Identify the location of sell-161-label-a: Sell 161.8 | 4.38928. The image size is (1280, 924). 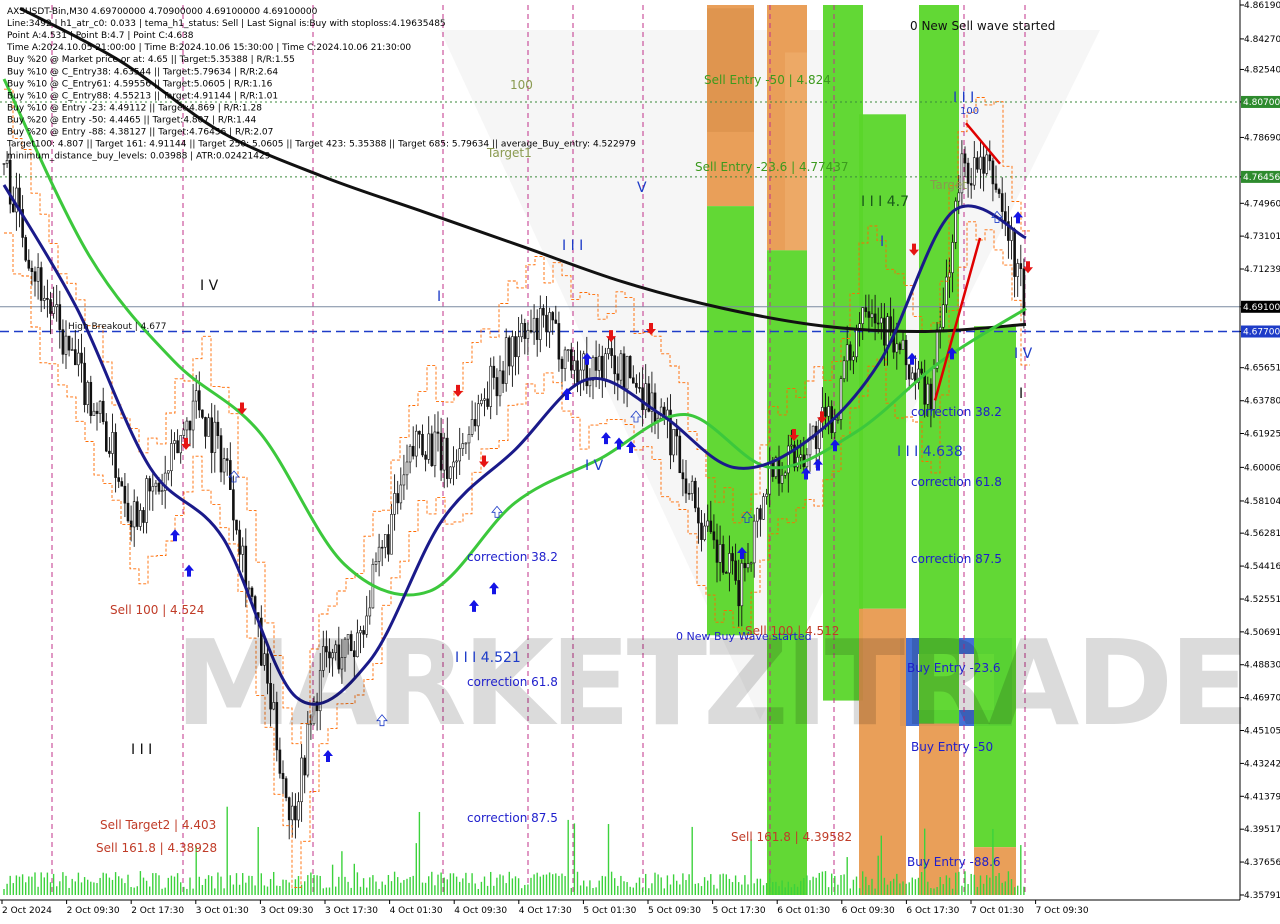
(156, 848).